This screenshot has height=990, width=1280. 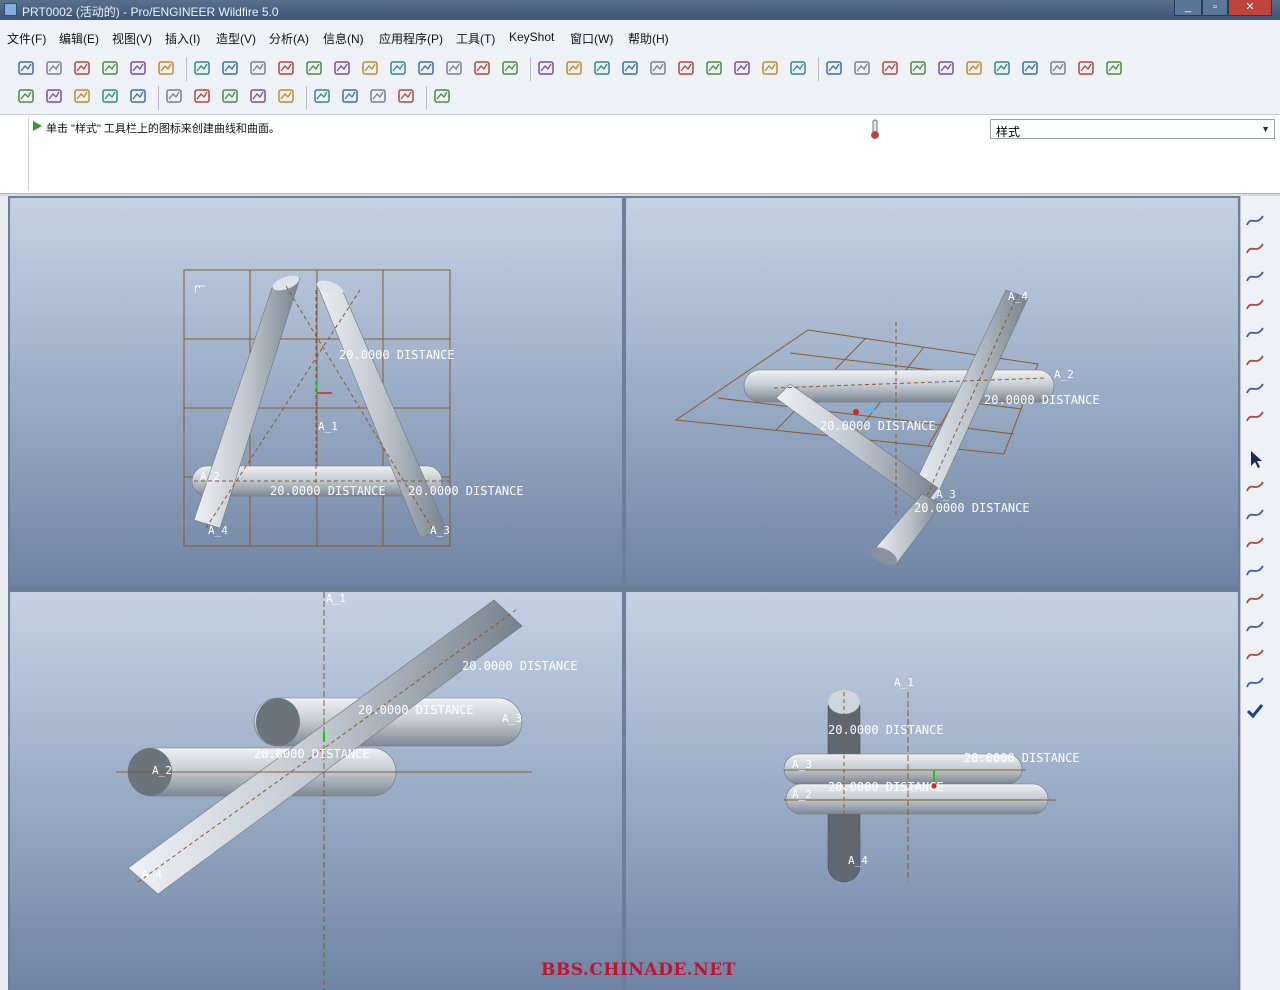 What do you see at coordinates (742, 68) in the screenshot?
I see `render-icon` at bounding box center [742, 68].